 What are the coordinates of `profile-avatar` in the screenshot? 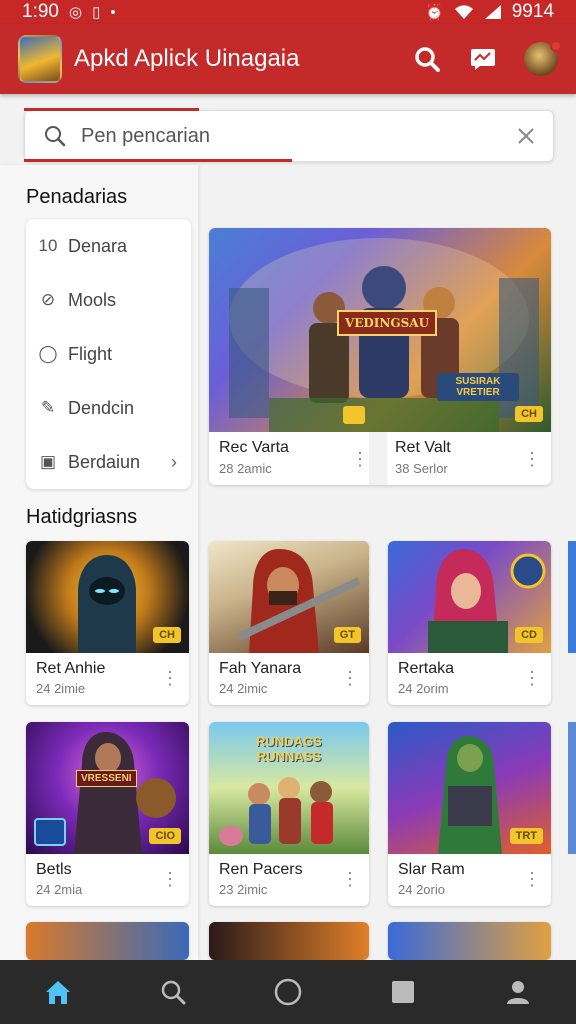 It's located at (543, 58).